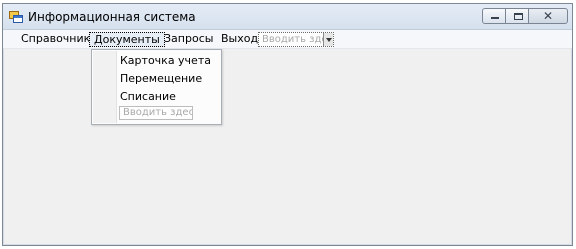 Image resolution: width=576 pixels, height=249 pixels. I want to click on maximize-button, so click(517, 16).